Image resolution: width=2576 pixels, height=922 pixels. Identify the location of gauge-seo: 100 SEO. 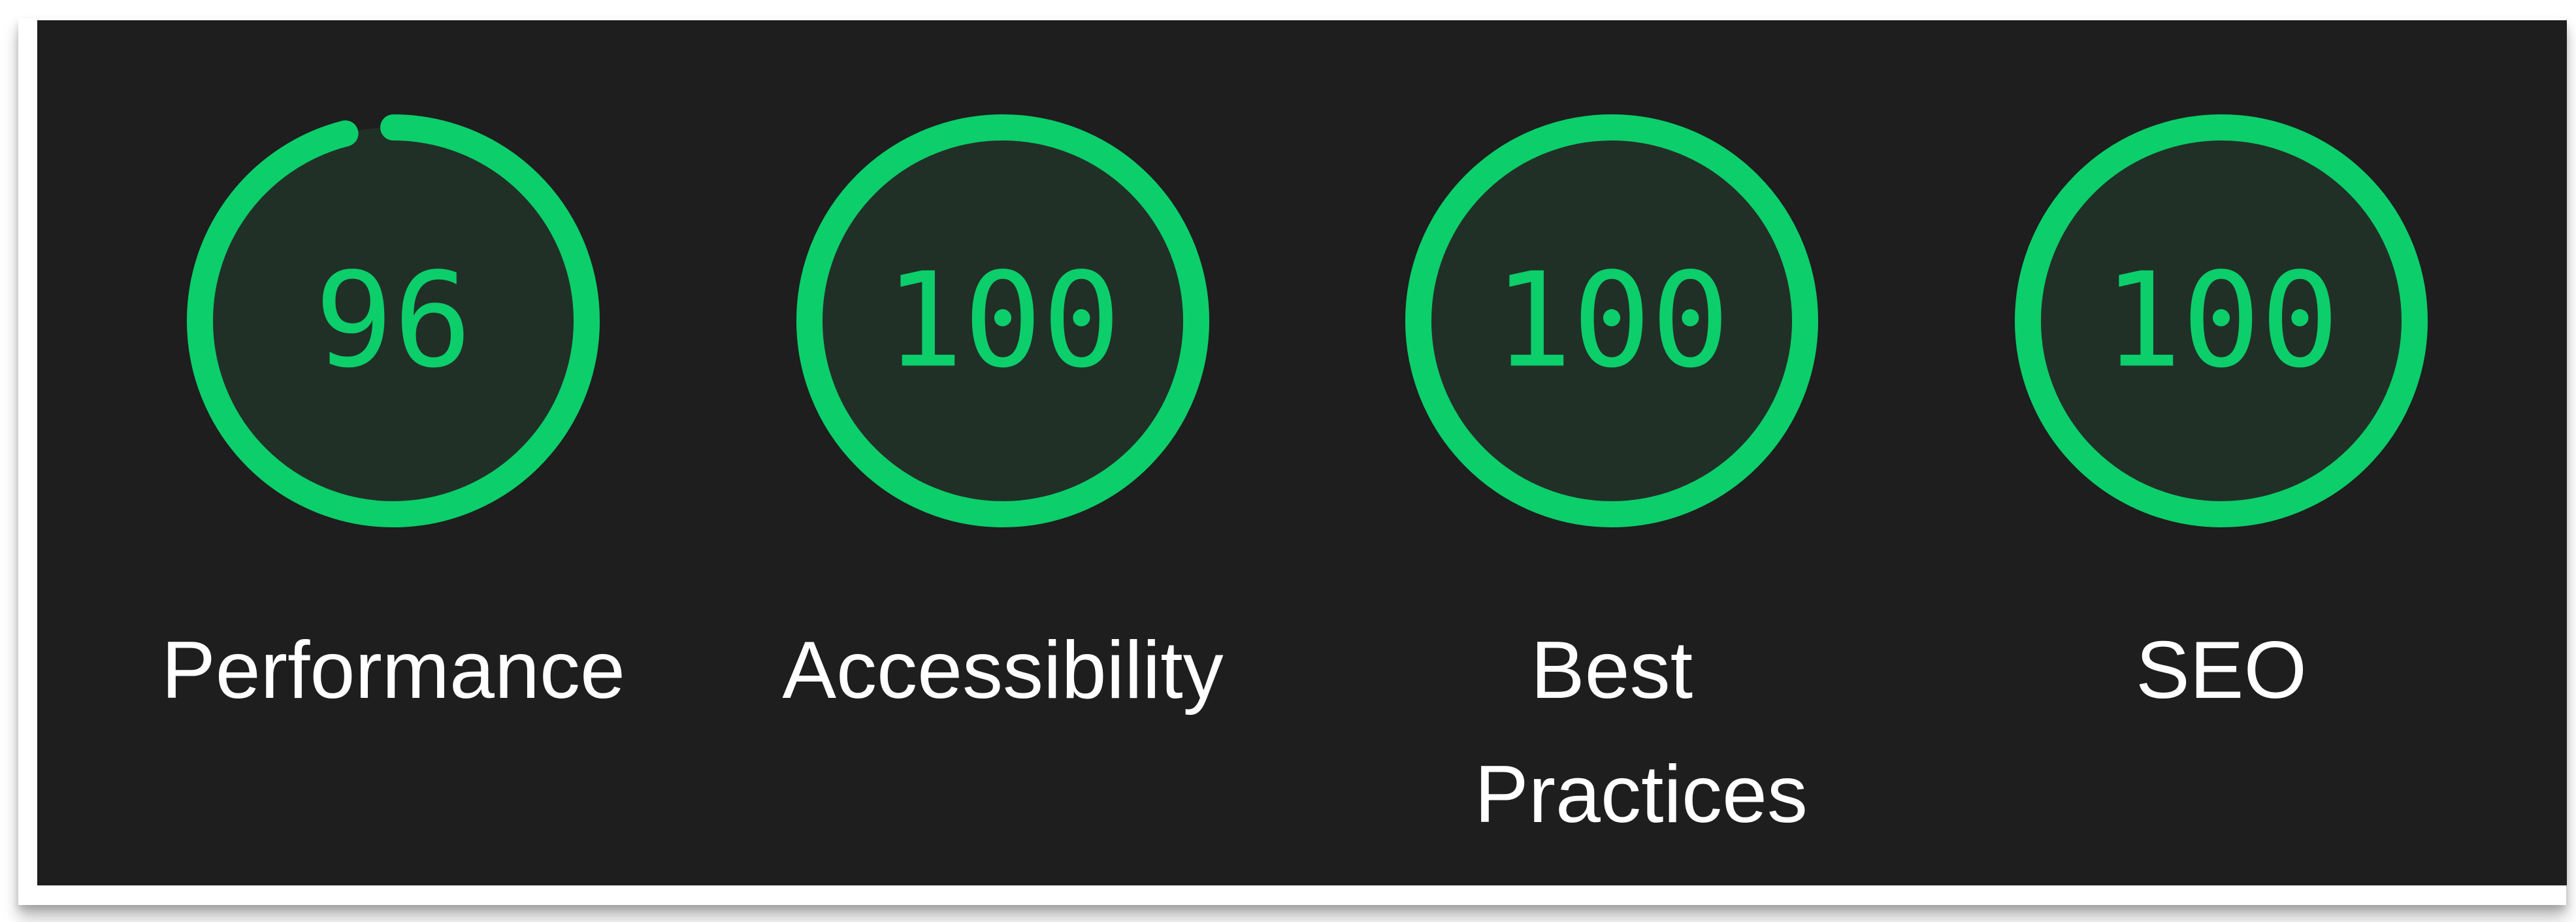
(2221, 422).